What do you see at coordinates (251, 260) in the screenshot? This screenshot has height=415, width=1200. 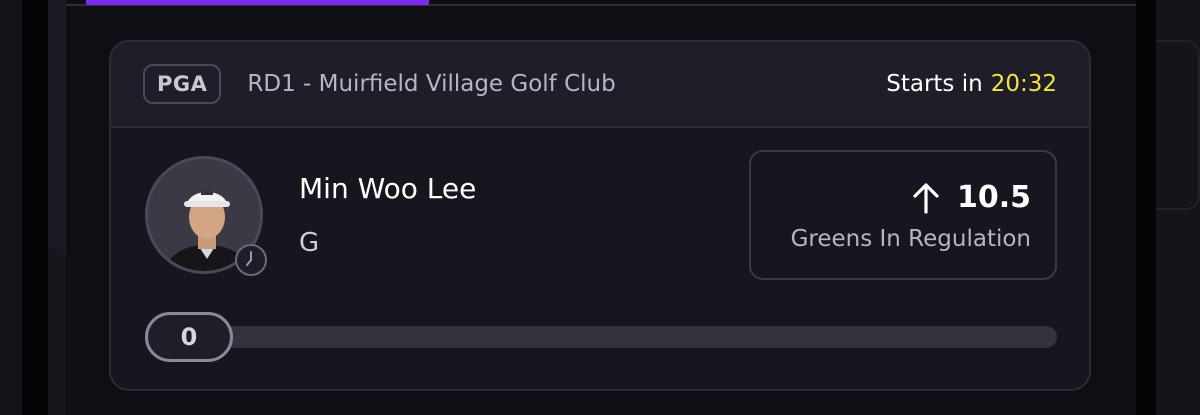 I see `clock-icon` at bounding box center [251, 260].